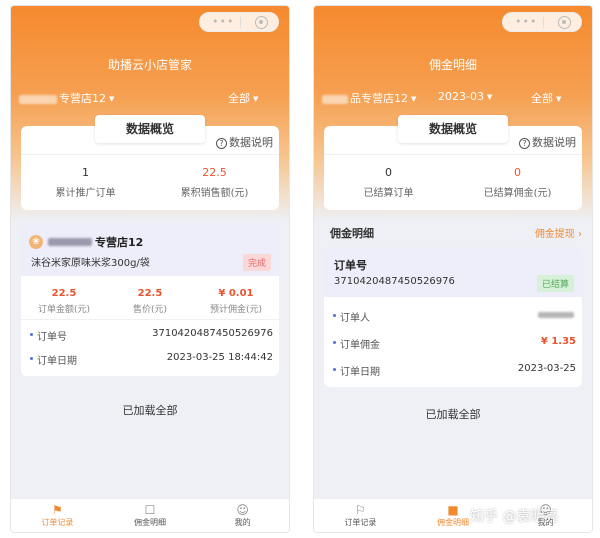 Image resolution: width=600 pixels, height=538 pixels. What do you see at coordinates (556, 315) in the screenshot?
I see `orderer-name-blurred` at bounding box center [556, 315].